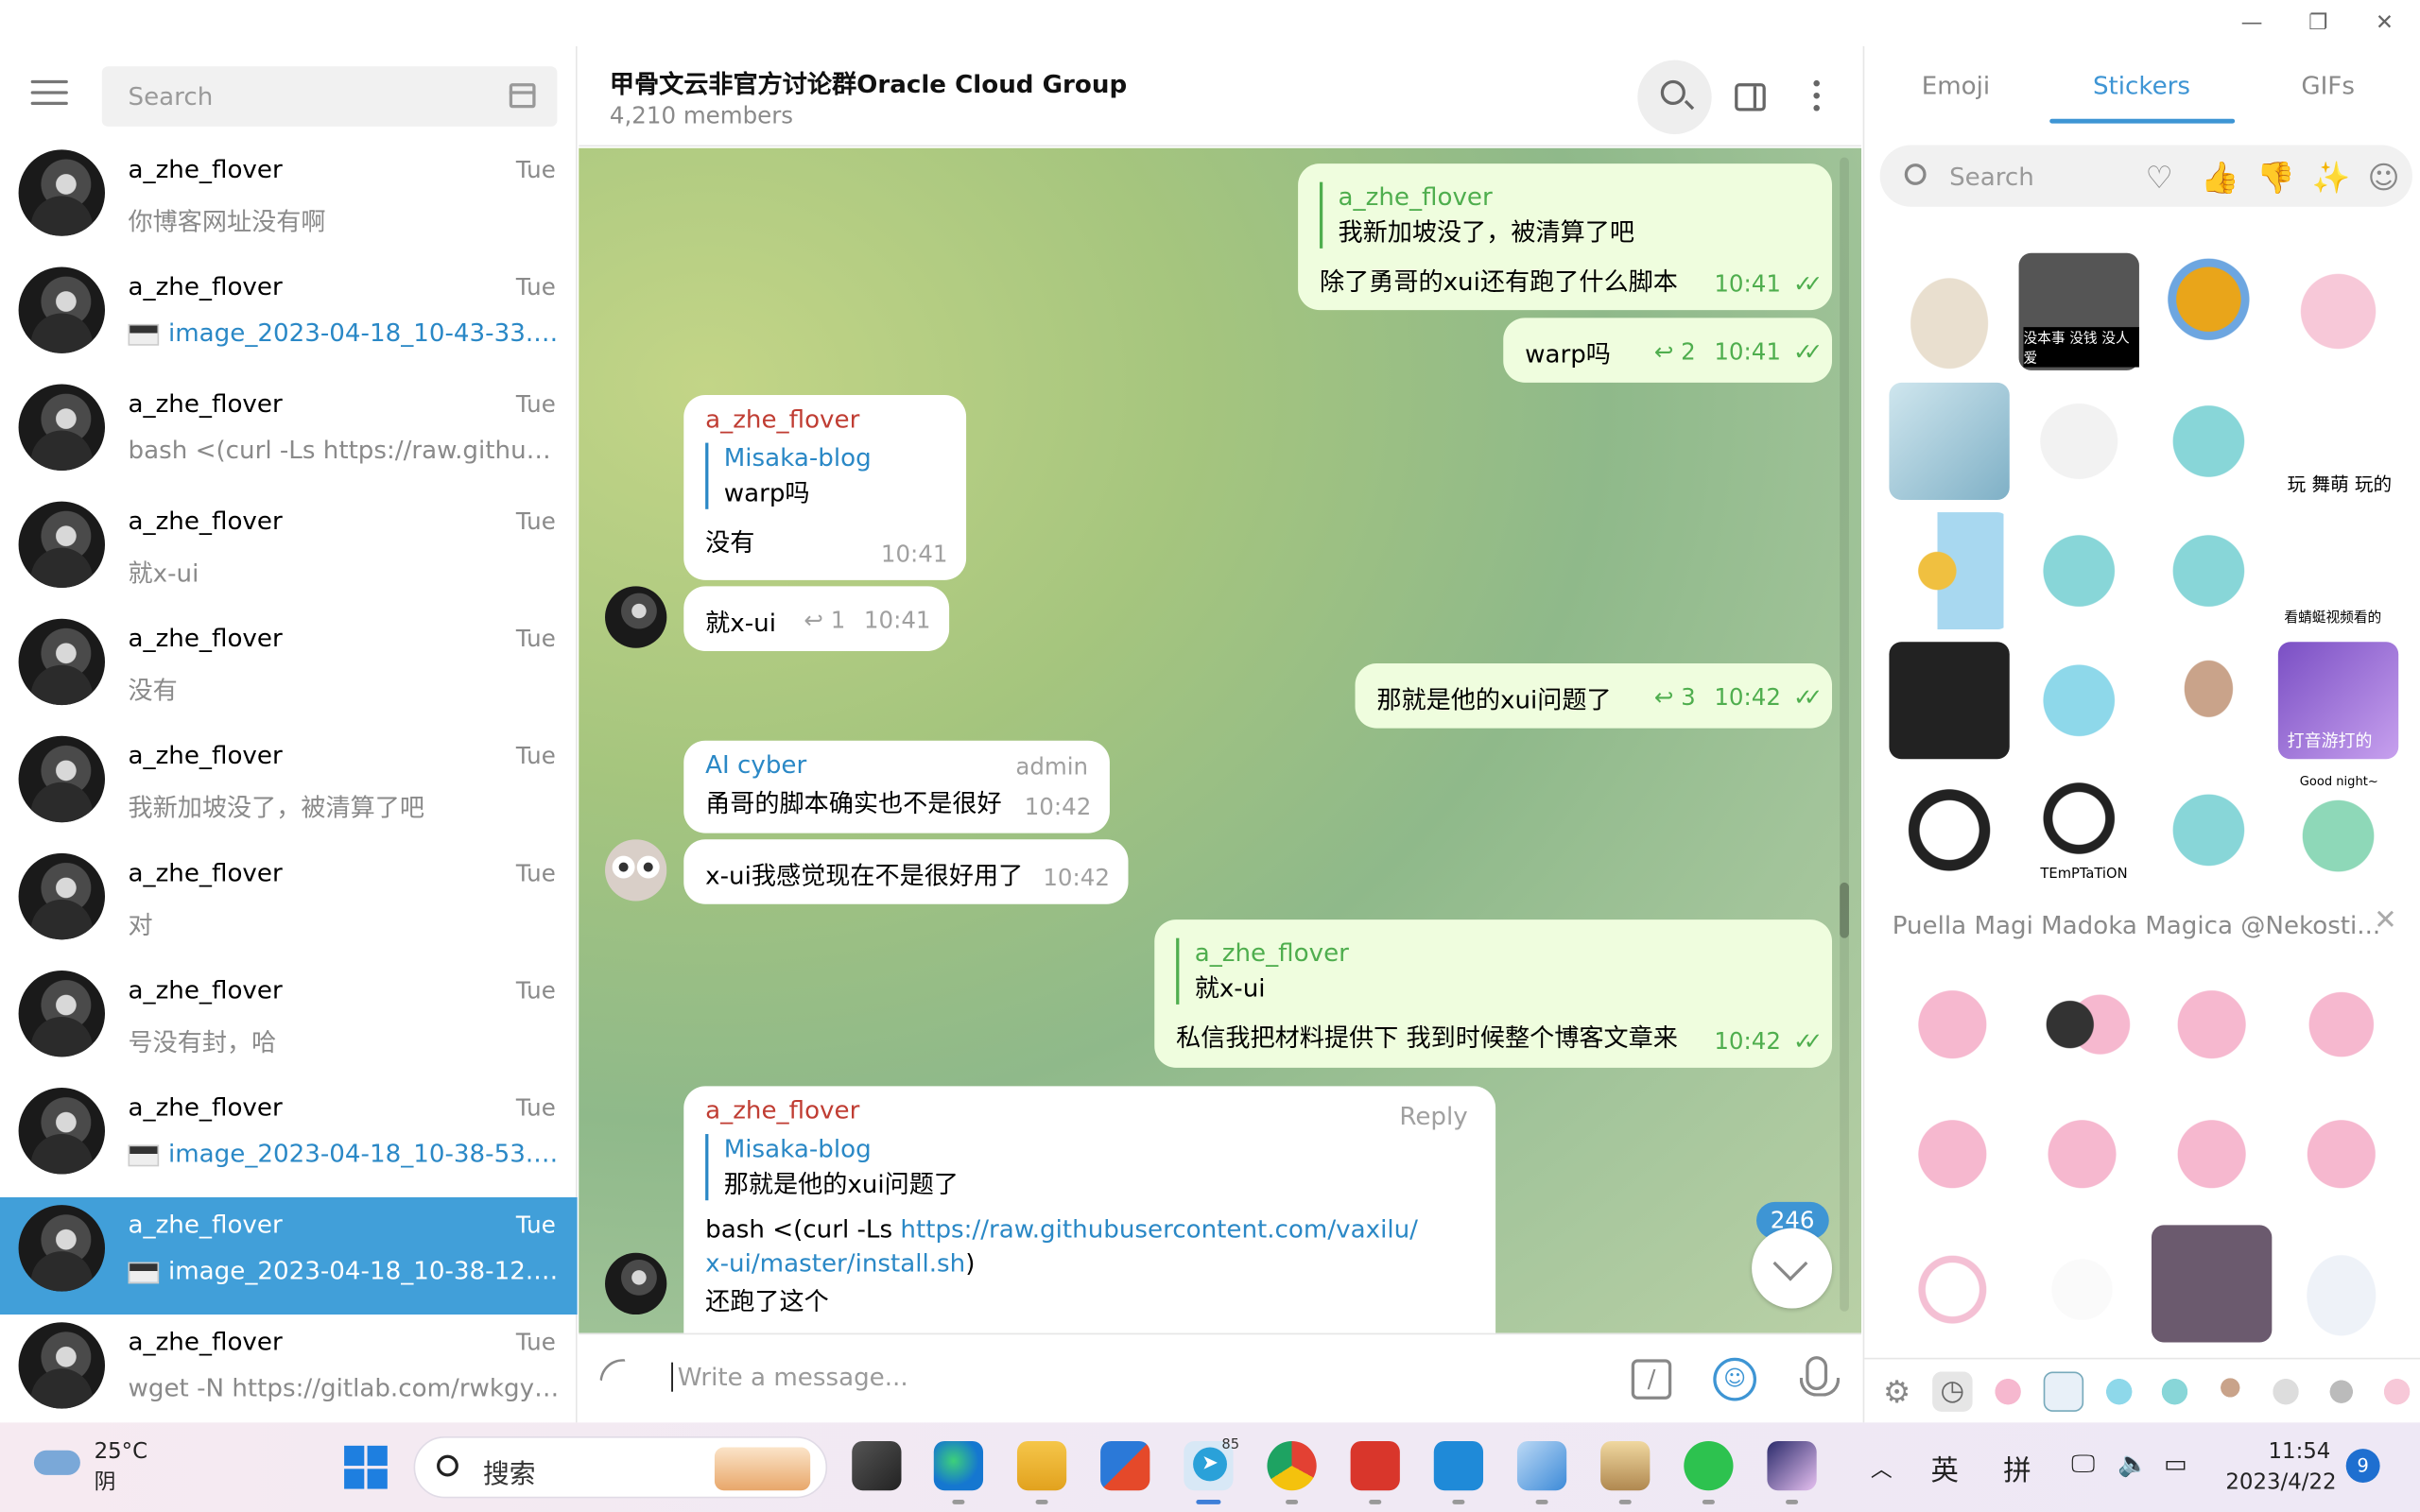 This screenshot has height=1512, width=2420. Describe the element at coordinates (824, 475) in the screenshot. I see `reply-quote: Misaka-blog warp吗` at that location.